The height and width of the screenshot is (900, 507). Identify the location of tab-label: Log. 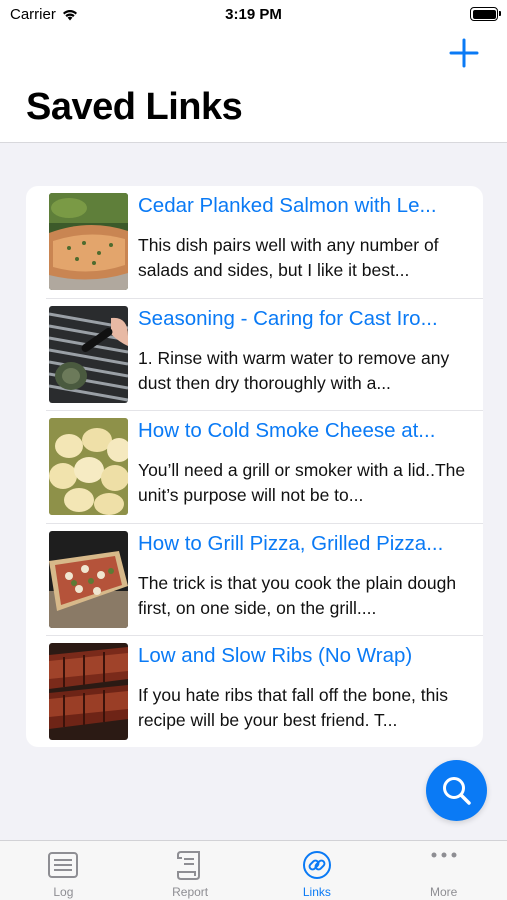
(63, 892).